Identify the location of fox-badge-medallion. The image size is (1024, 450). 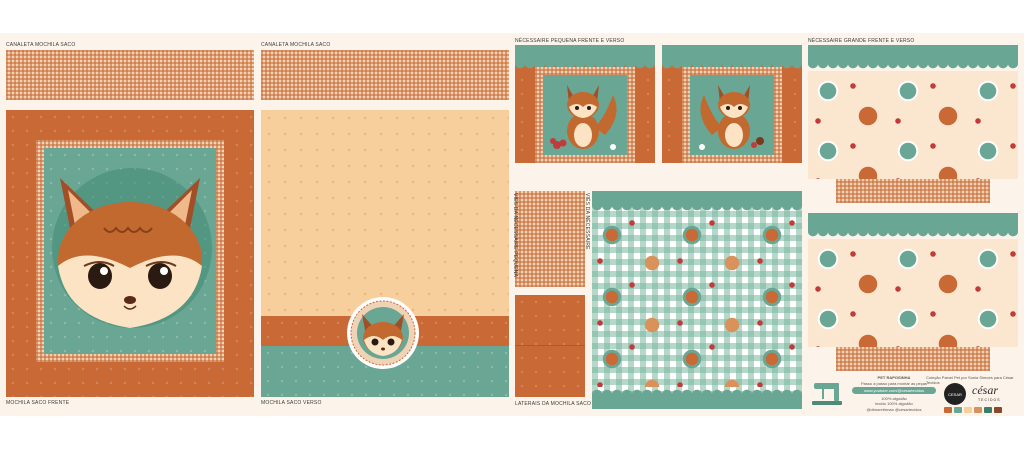
(383, 333).